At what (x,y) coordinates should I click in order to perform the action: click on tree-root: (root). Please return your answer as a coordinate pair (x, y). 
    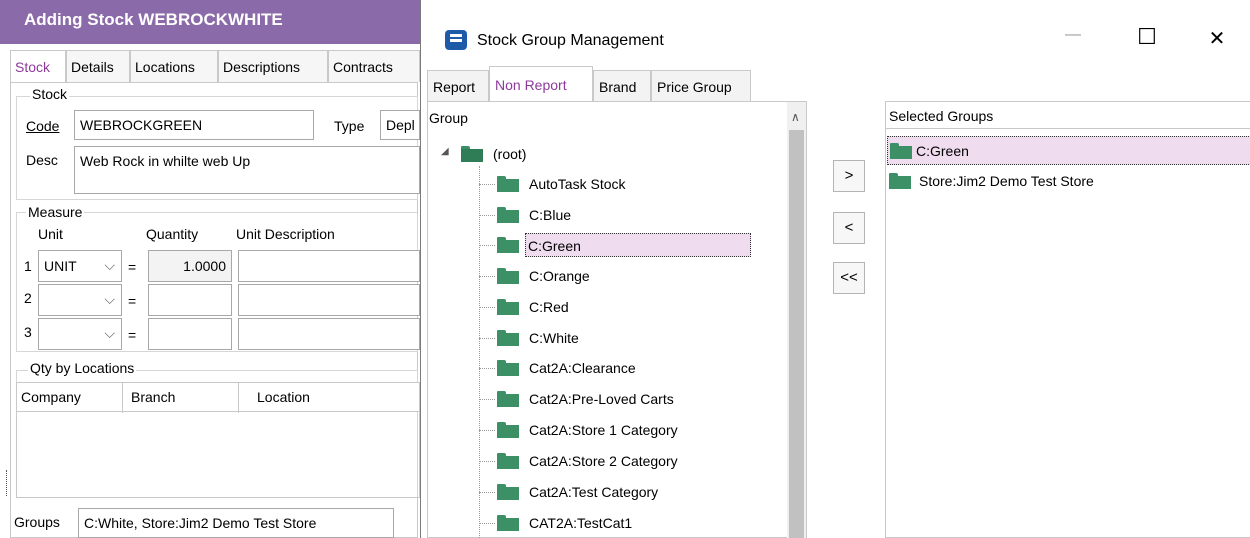
    Looking at the image, I should click on (493, 154).